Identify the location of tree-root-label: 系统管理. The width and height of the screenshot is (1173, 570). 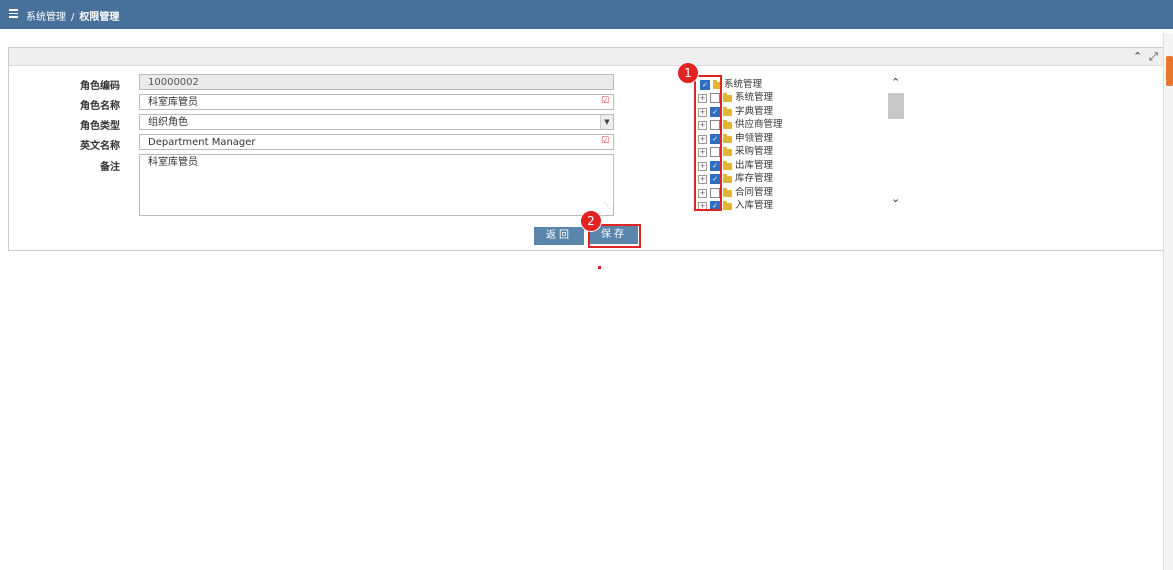
(743, 84).